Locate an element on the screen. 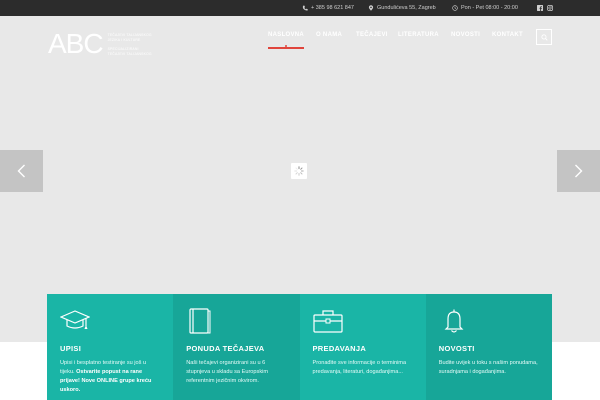  phone-icon is located at coordinates (305, 8).